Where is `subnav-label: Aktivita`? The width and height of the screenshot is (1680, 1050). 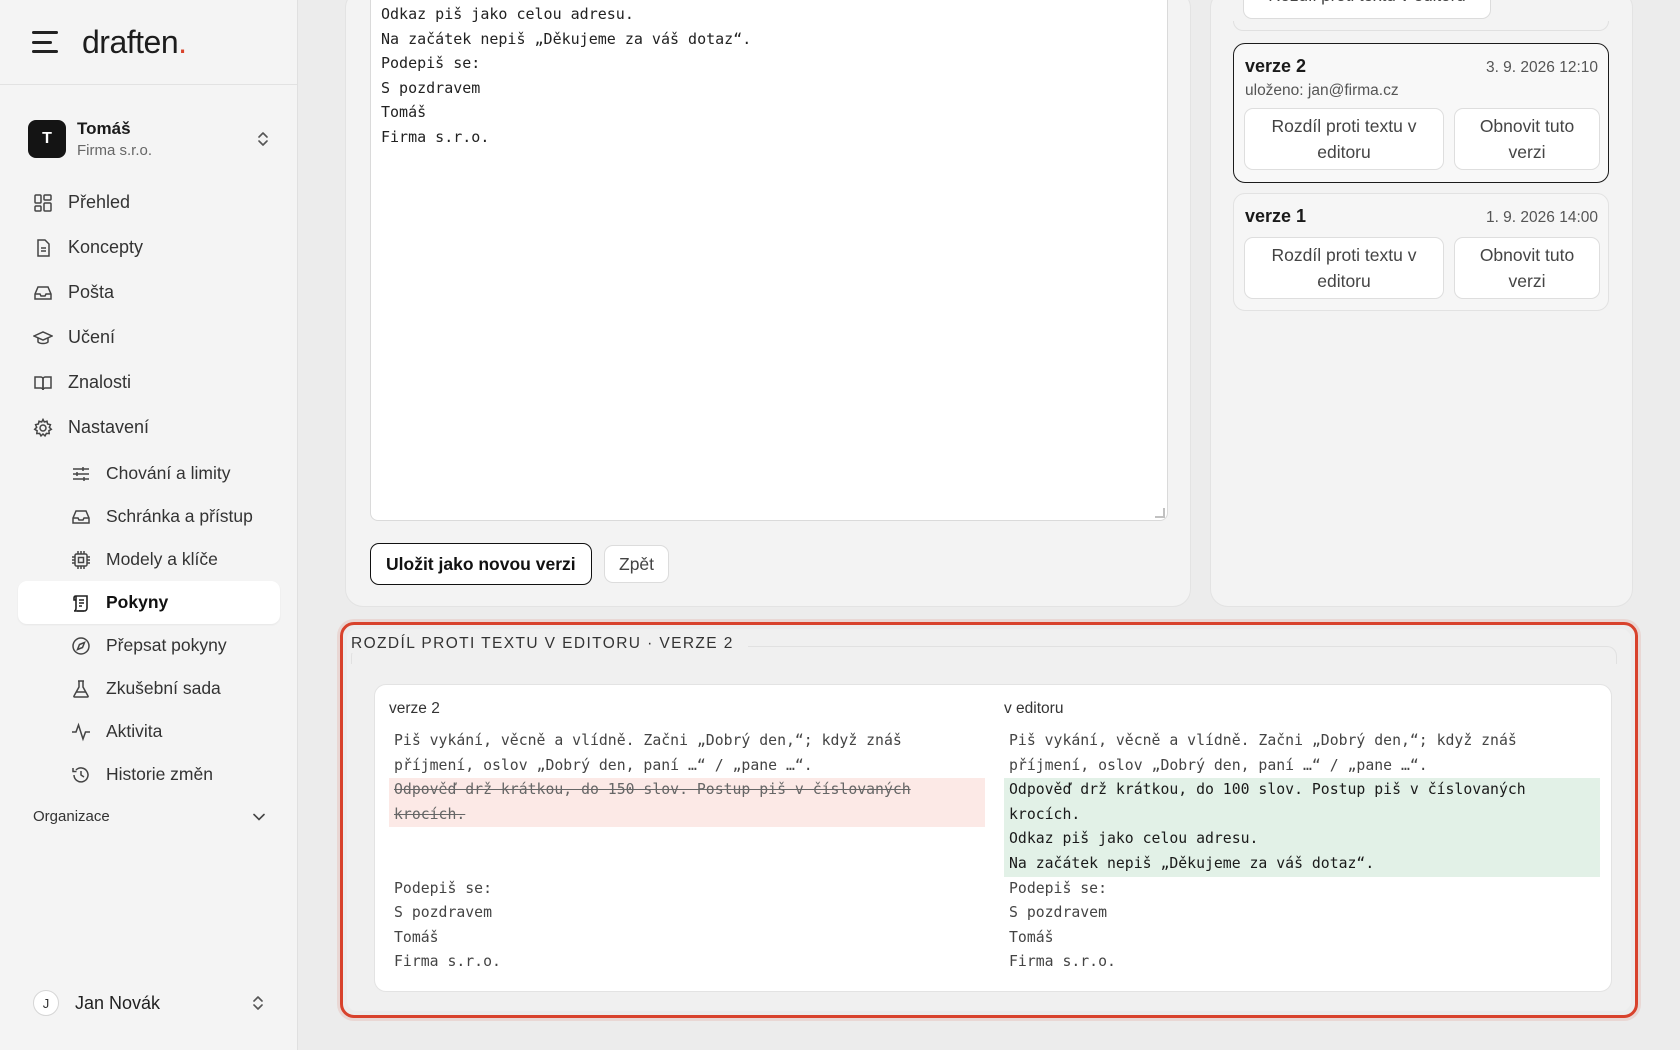
subnav-label: Aktivita is located at coordinates (134, 731).